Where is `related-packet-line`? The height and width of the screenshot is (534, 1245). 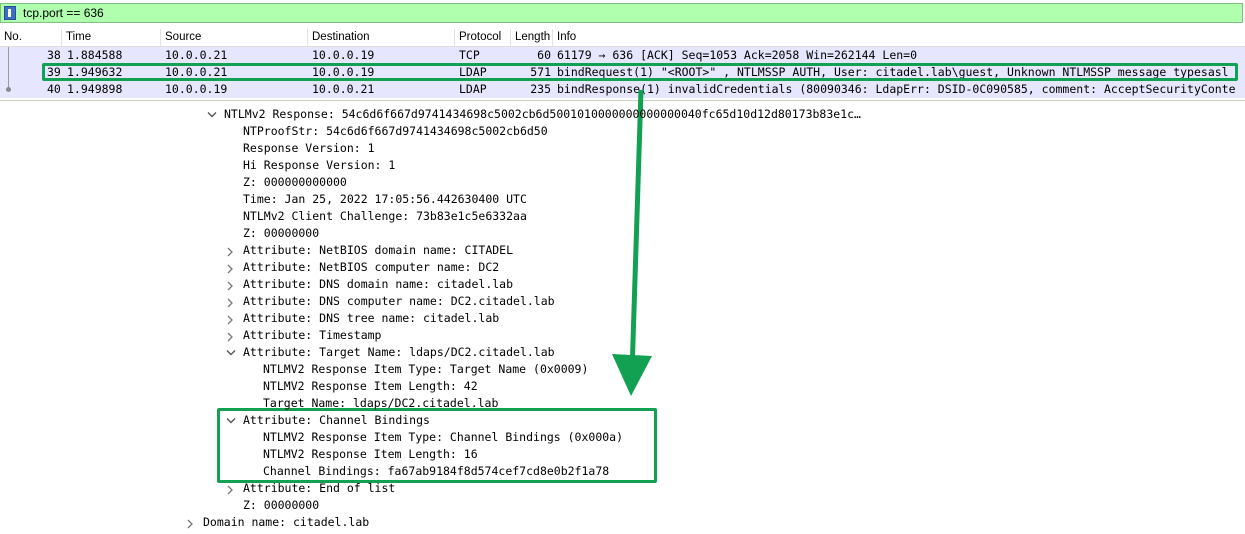
related-packet-line is located at coordinates (8, 69).